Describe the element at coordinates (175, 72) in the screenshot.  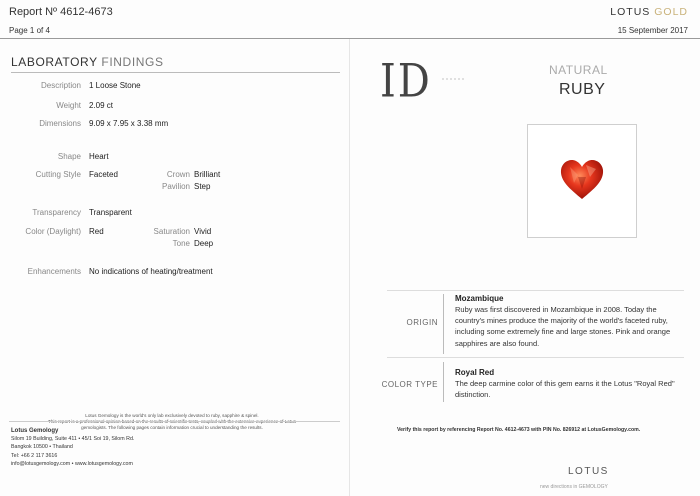
I see `lab-title-rule` at that location.